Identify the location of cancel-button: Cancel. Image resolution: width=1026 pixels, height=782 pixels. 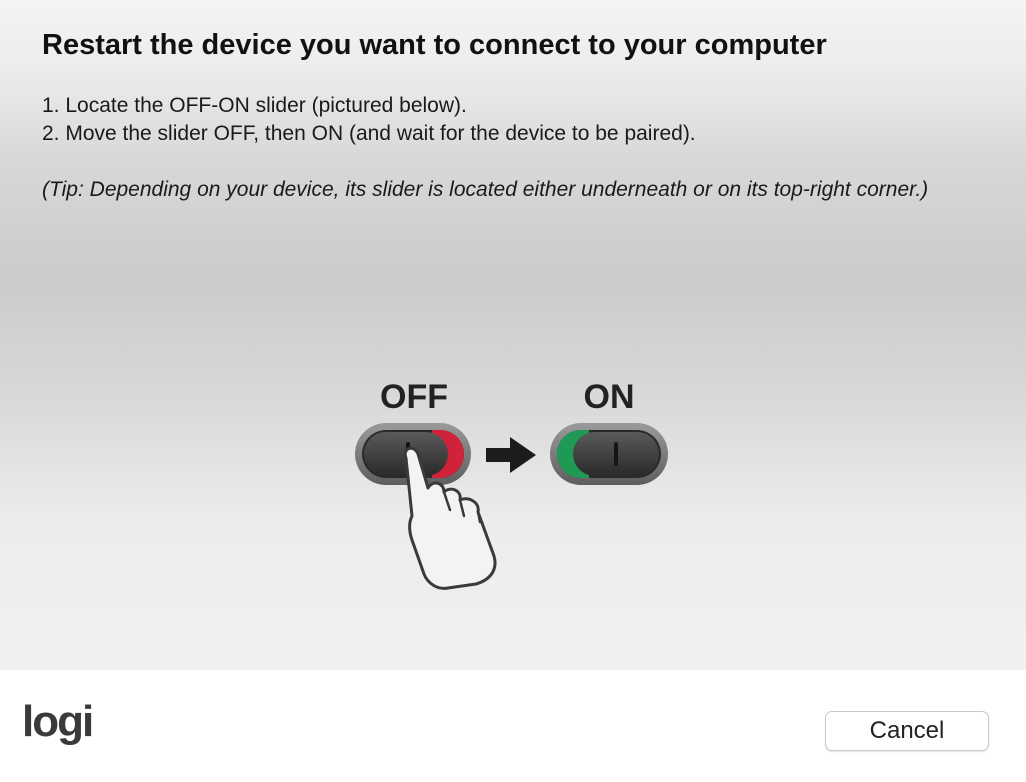
(907, 731).